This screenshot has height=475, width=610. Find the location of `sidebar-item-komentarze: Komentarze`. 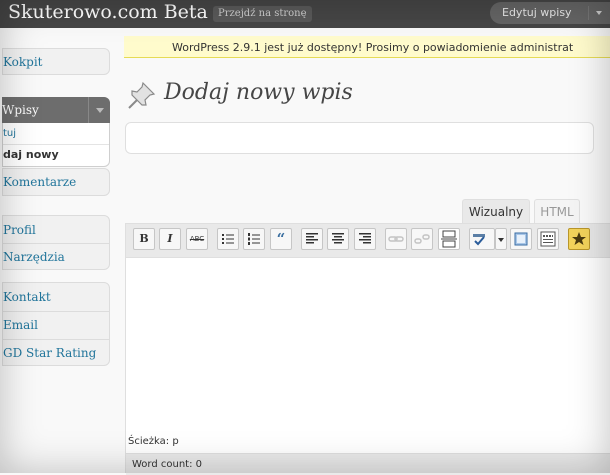

sidebar-item-komentarze: Komentarze is located at coordinates (56, 182).